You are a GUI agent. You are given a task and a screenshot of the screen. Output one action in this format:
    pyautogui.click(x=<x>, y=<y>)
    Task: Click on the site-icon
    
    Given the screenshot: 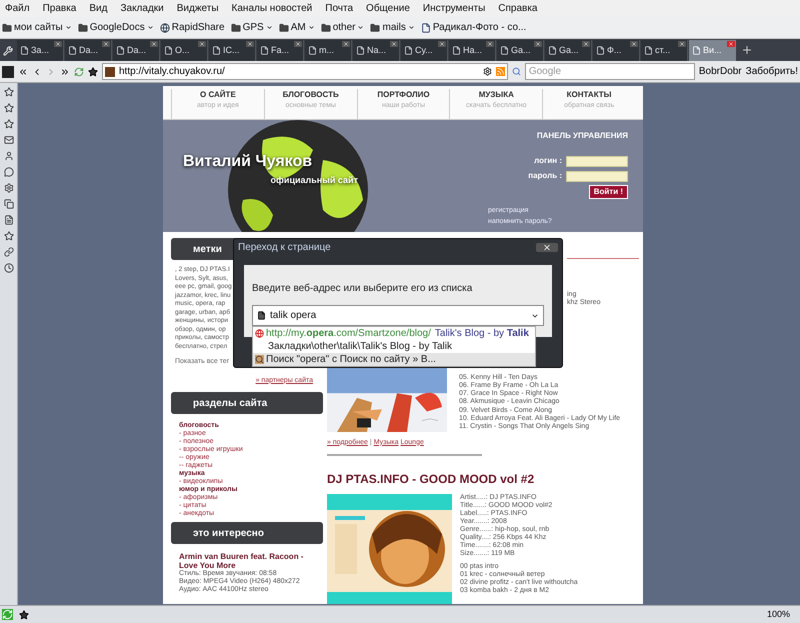 What is the action you would take?
    pyautogui.click(x=110, y=71)
    